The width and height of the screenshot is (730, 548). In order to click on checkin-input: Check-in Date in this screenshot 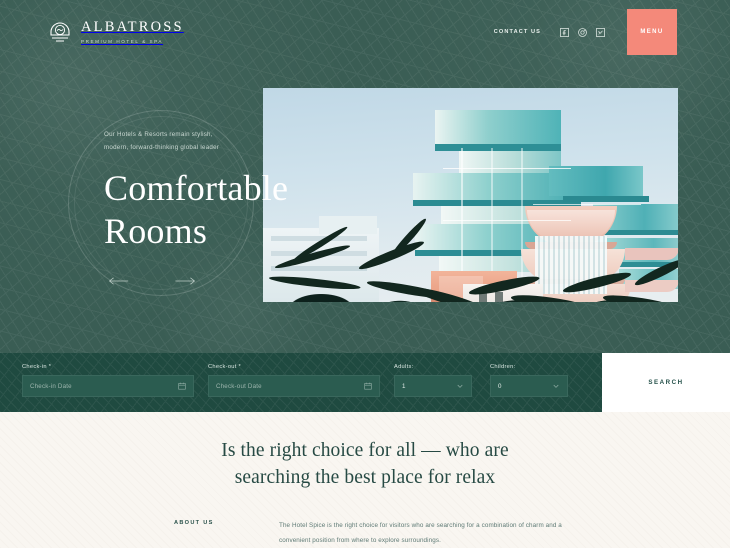, I will do `click(108, 386)`.